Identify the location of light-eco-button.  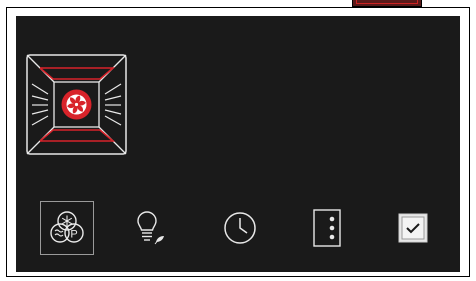
(151, 228).